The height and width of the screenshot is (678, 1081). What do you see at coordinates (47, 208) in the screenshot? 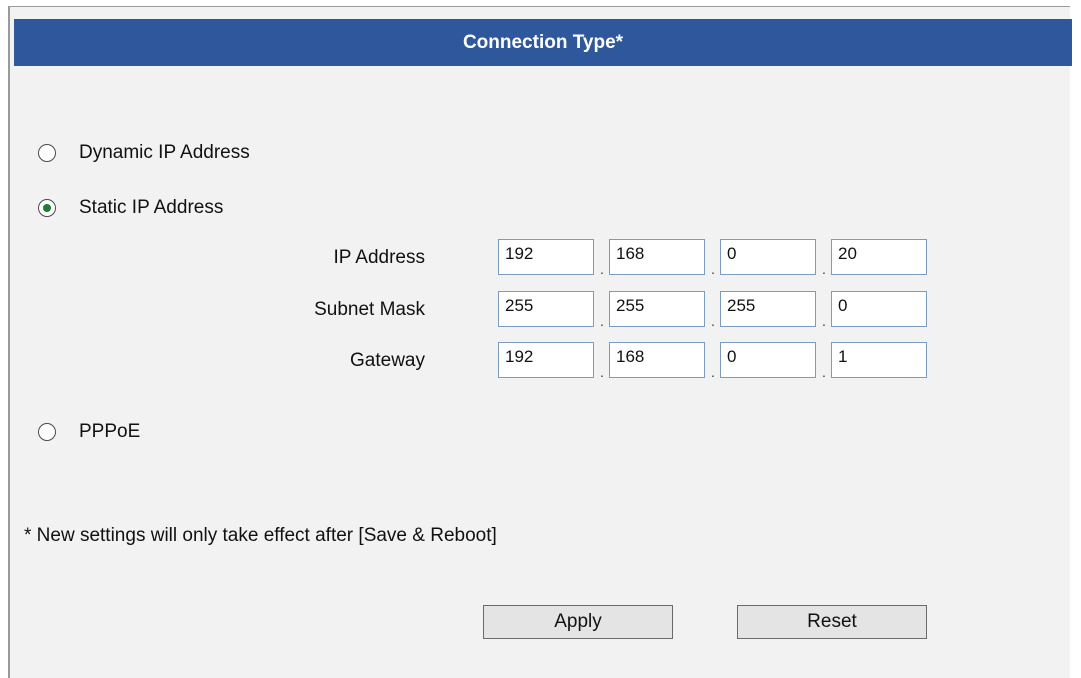
I see `static-ip-radio` at bounding box center [47, 208].